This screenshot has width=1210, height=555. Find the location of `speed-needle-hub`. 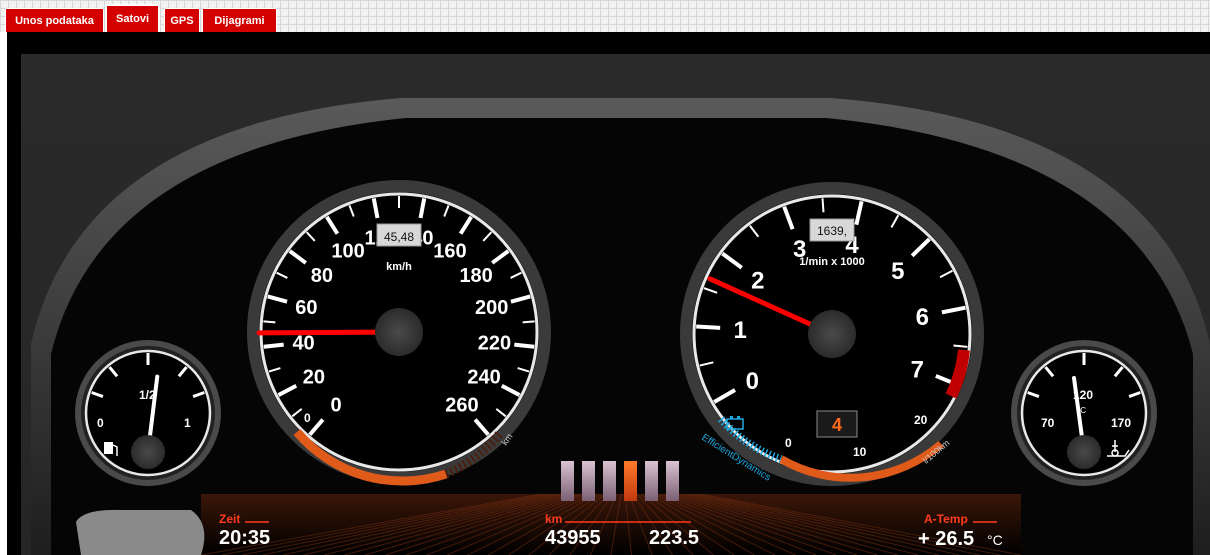

speed-needle-hub is located at coordinates (399, 332).